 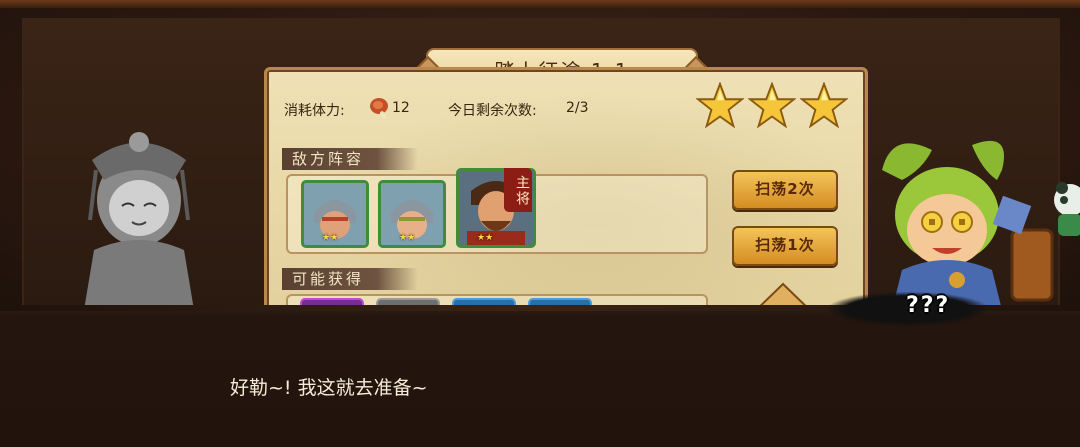 I want to click on stamina-cost: 12, so click(x=401, y=108).